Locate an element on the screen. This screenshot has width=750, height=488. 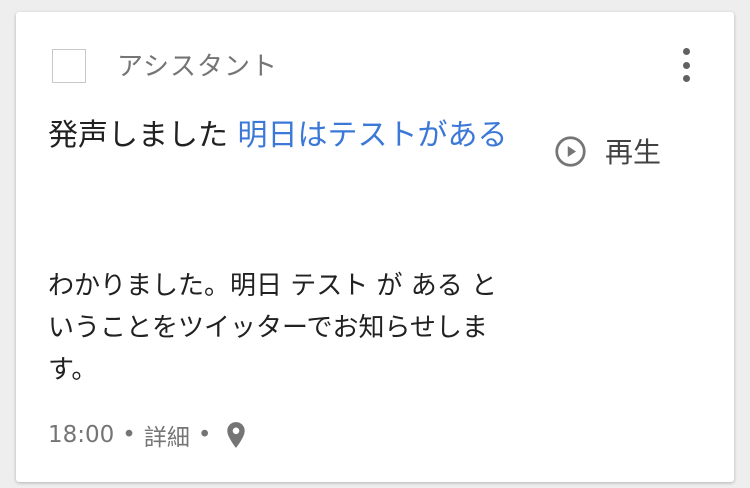
more-options-icon is located at coordinates (686, 65).